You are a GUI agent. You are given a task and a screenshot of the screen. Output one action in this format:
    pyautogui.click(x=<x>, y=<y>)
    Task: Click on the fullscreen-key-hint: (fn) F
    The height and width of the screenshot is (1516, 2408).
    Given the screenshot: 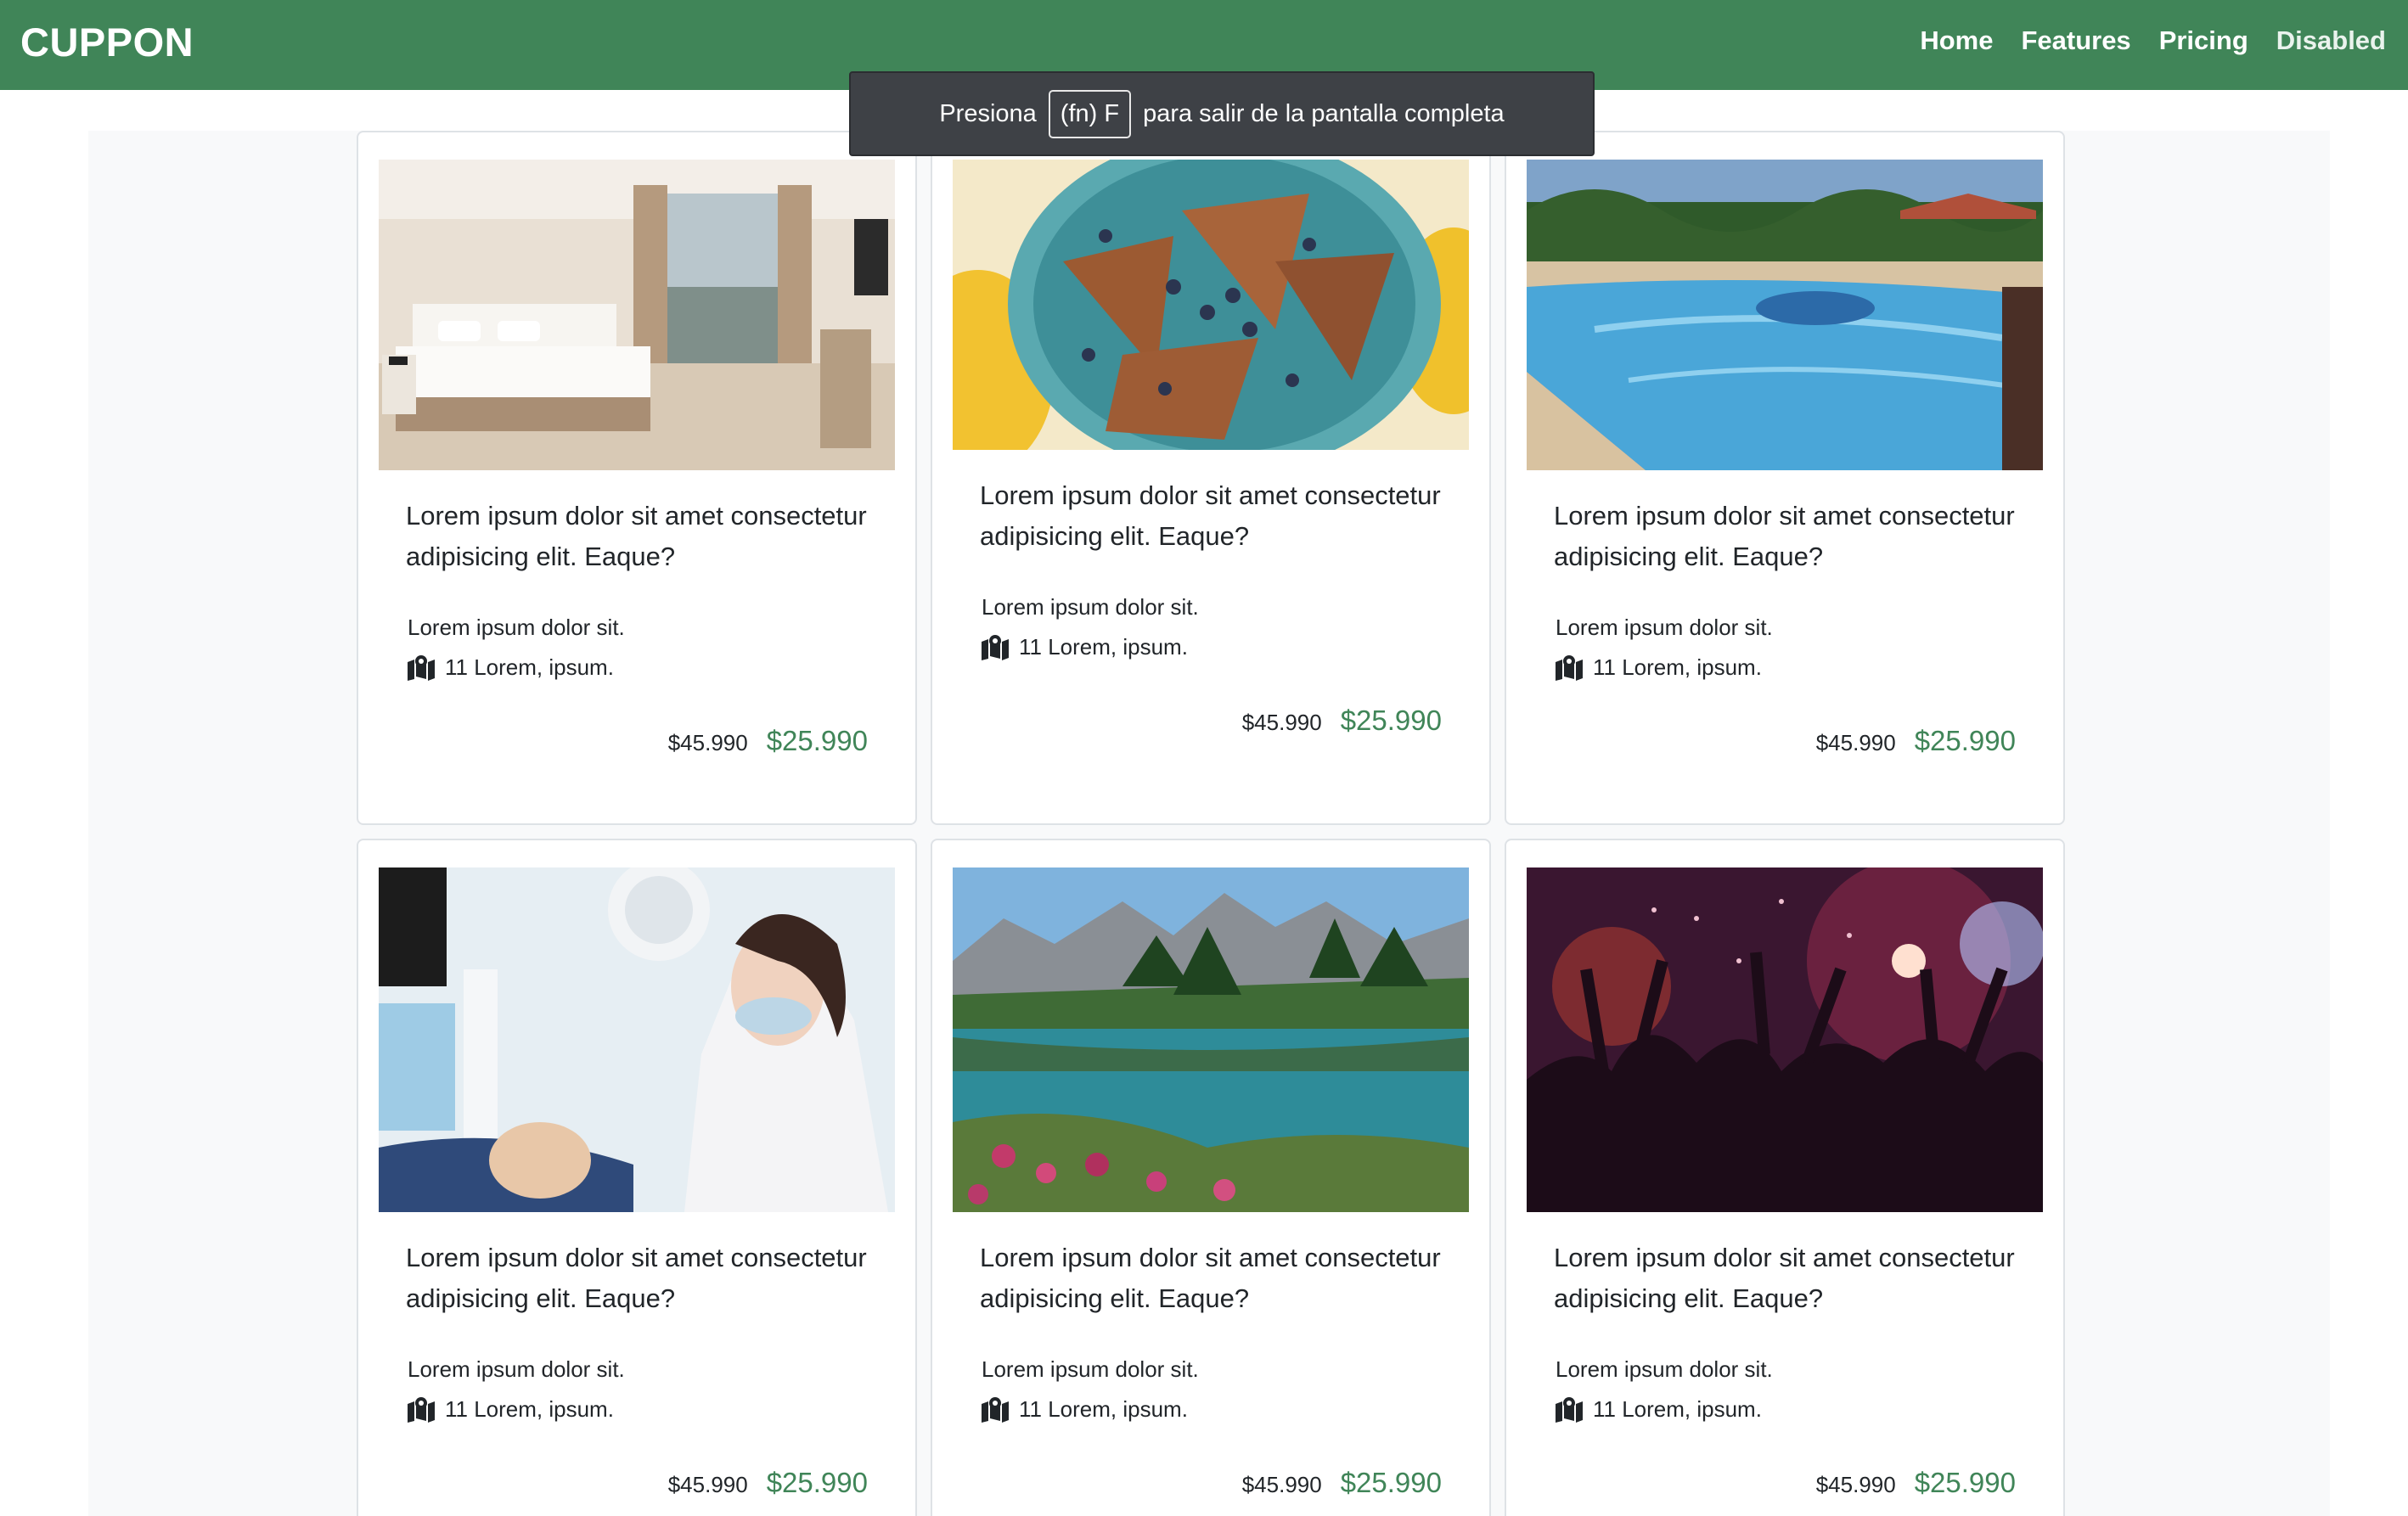 What is the action you would take?
    pyautogui.click(x=1090, y=113)
    